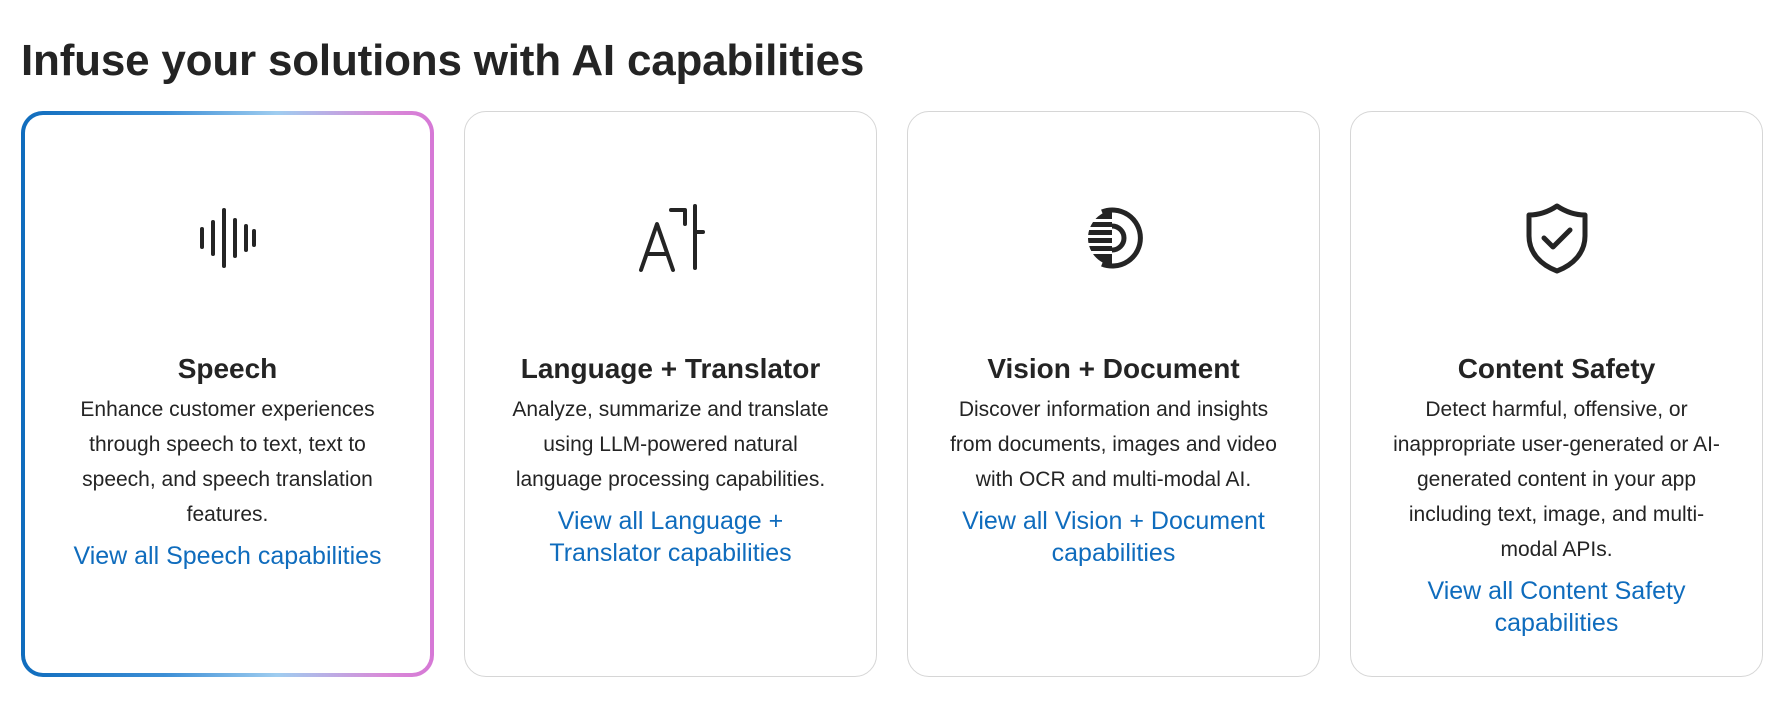 Image resolution: width=1792 pixels, height=708 pixels. What do you see at coordinates (670, 368) in the screenshot?
I see `card-title: Language + Translator` at bounding box center [670, 368].